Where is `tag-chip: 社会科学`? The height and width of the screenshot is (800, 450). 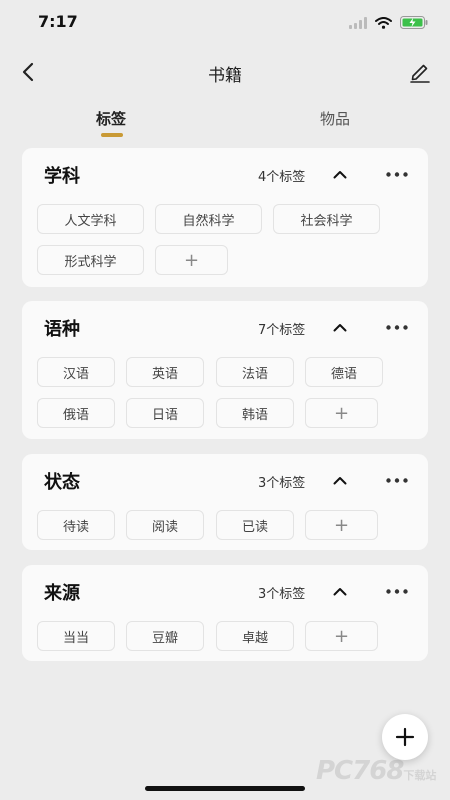
tag-chip: 社会科学 is located at coordinates (326, 219).